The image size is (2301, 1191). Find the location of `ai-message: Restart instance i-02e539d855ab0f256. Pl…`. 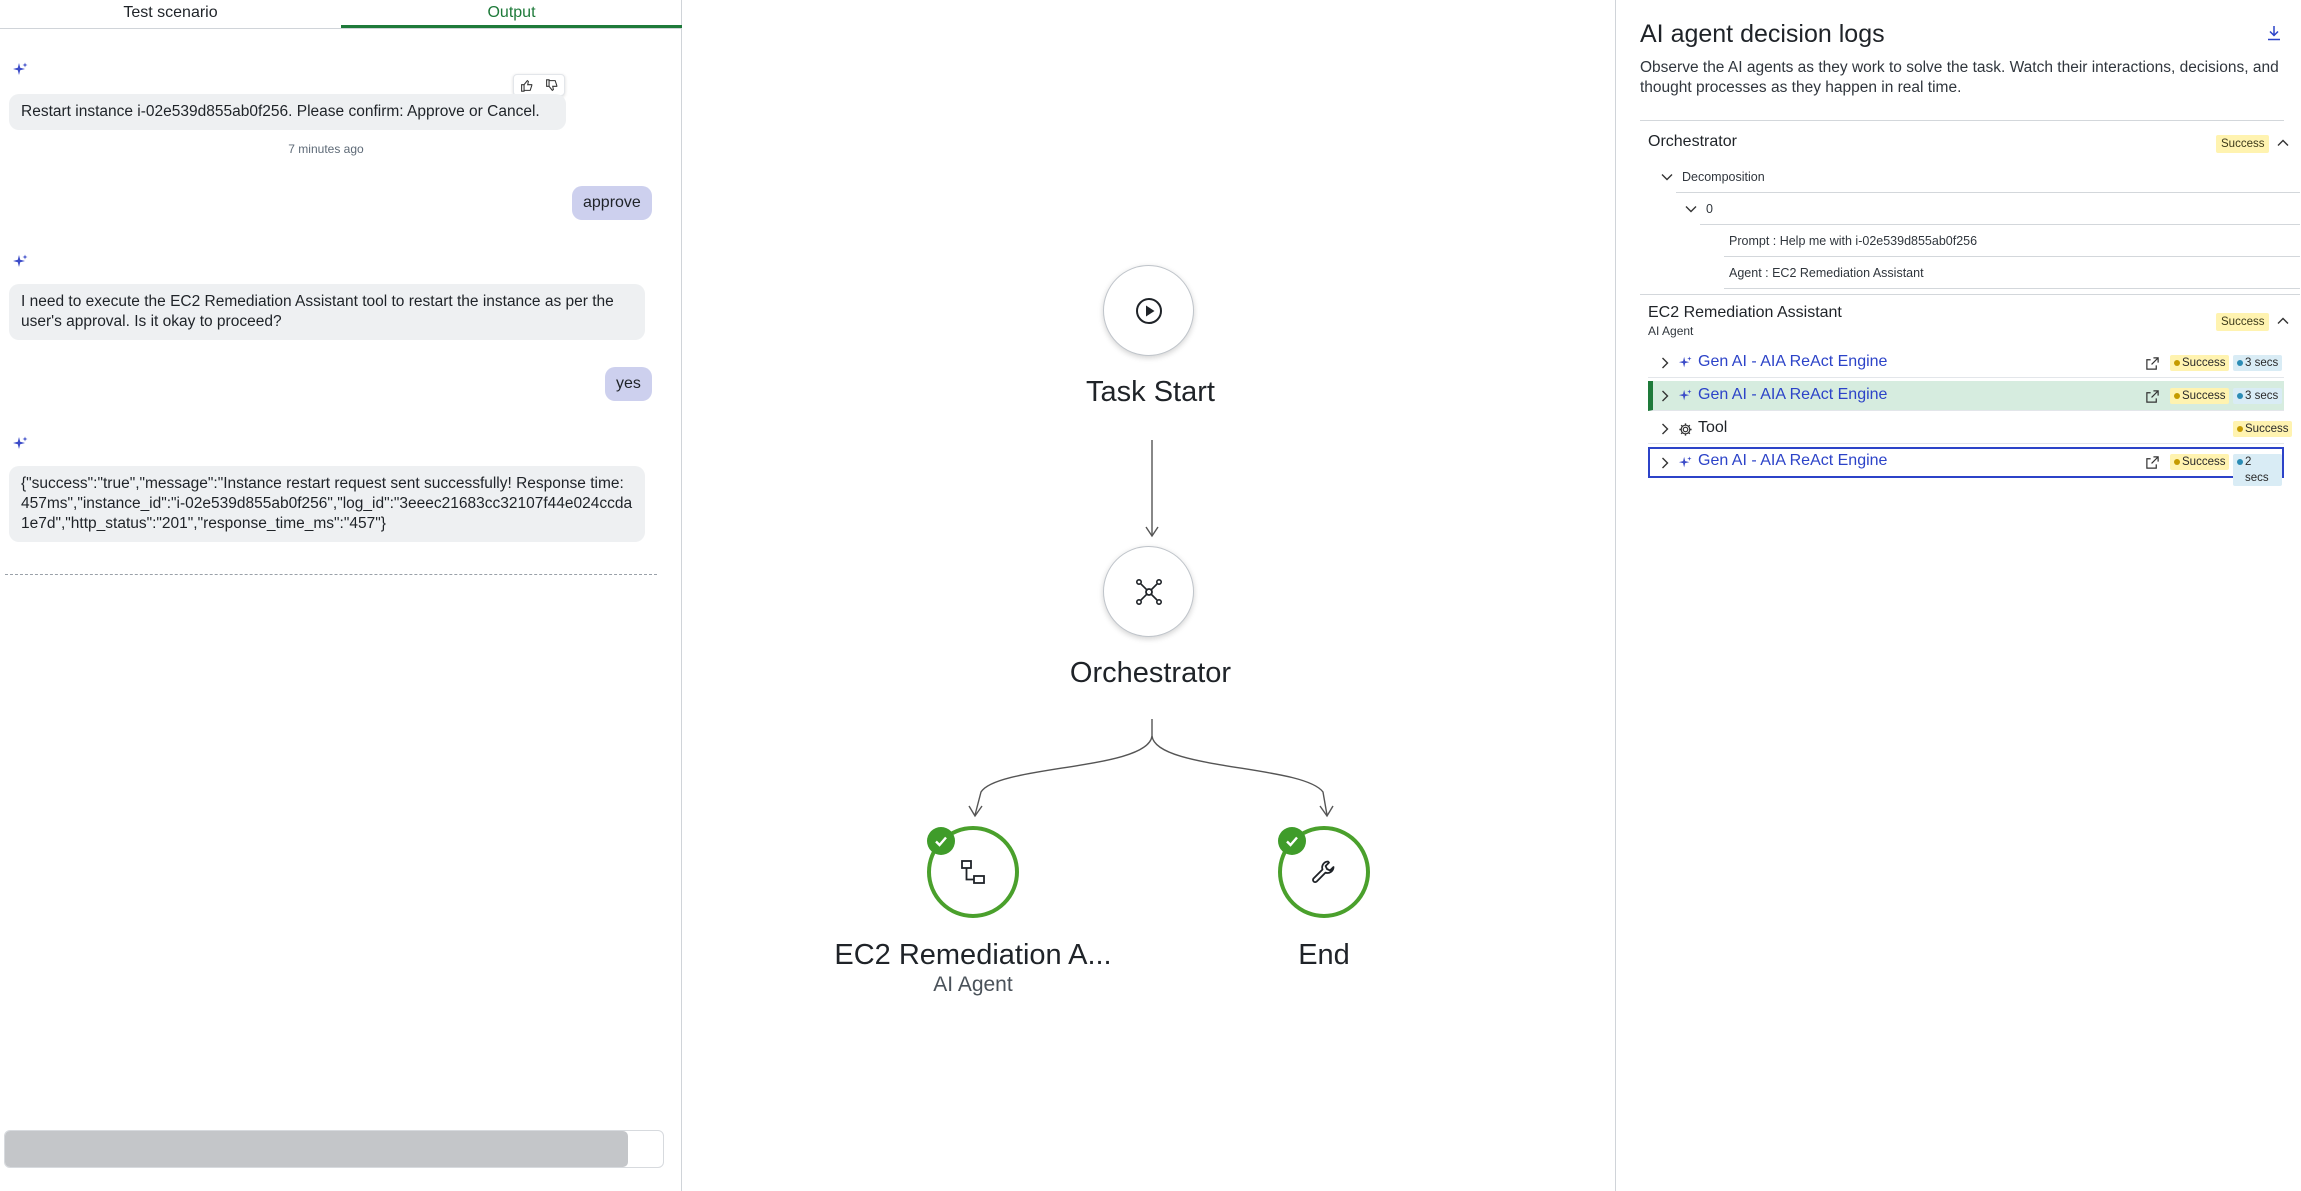

ai-message: Restart instance i-02e539d855ab0f256. Pl… is located at coordinates (287, 112).